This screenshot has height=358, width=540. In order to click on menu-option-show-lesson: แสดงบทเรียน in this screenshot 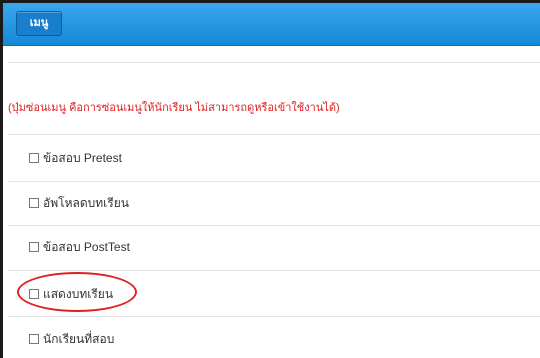, I will do `click(71, 294)`.